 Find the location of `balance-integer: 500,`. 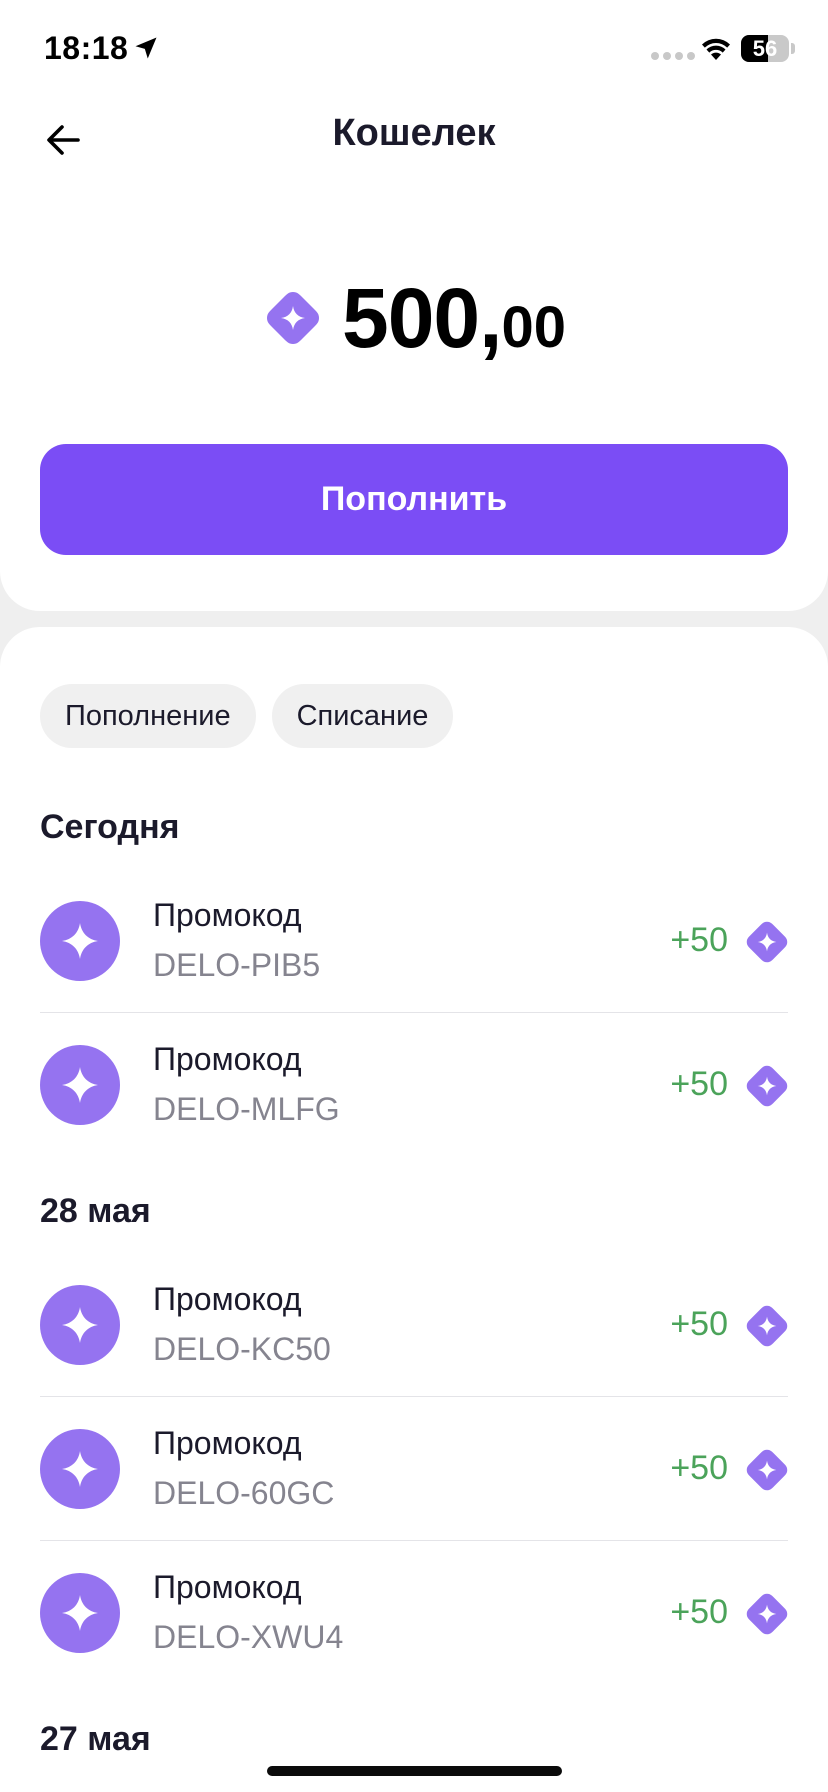

balance-integer: 500, is located at coordinates (422, 318).